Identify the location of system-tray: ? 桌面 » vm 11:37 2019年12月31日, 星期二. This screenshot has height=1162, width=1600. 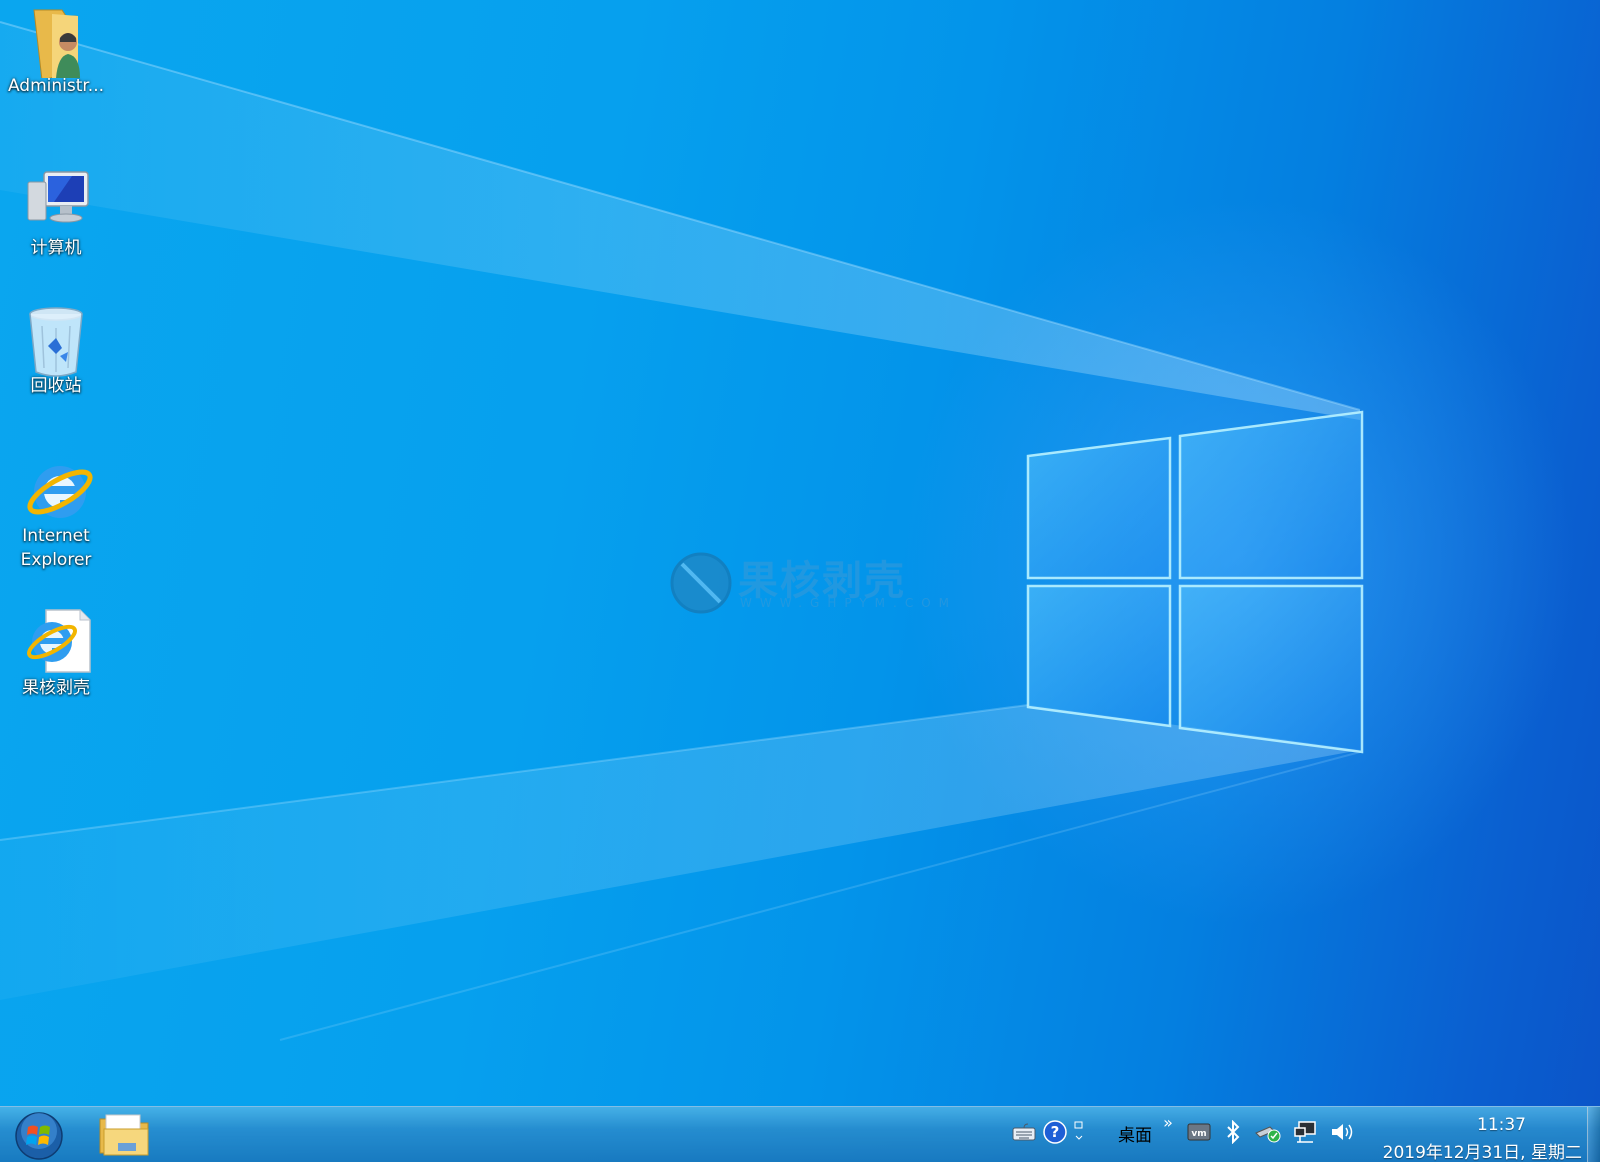
(1305, 1134).